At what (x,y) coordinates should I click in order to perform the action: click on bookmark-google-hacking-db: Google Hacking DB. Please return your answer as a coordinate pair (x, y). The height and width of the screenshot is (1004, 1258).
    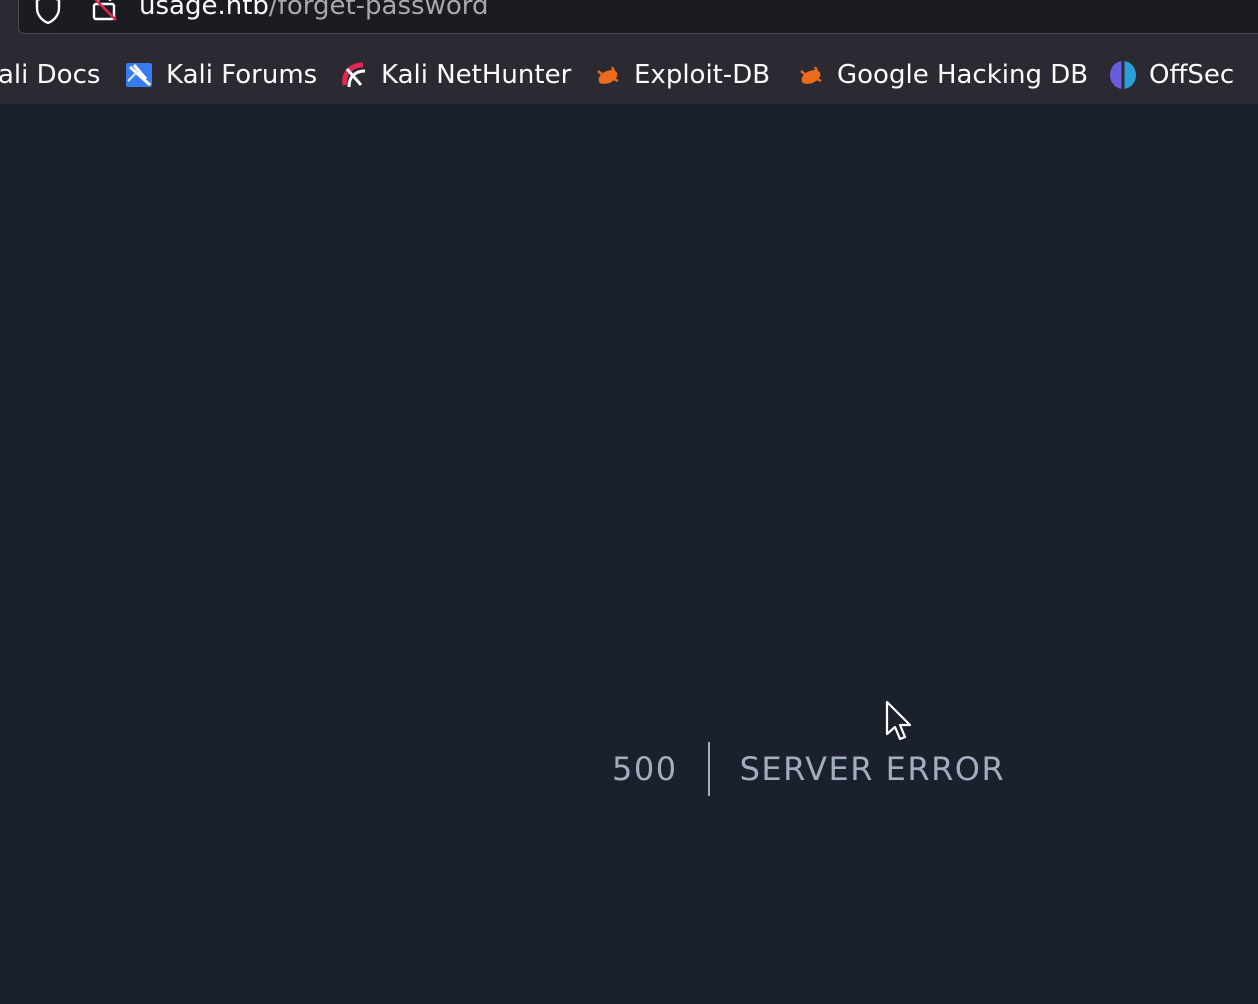
    Looking at the image, I should click on (941, 75).